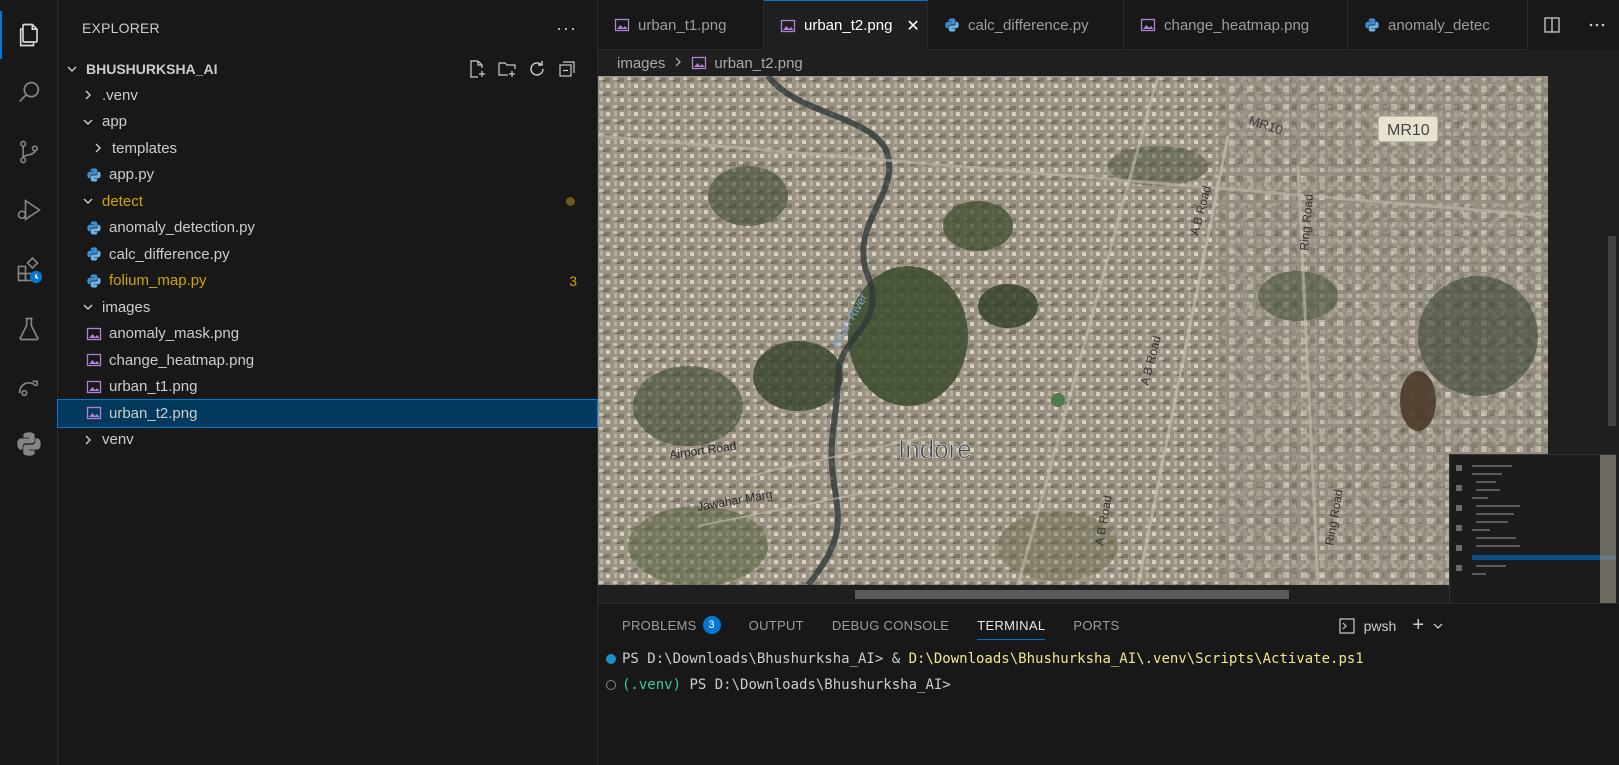  What do you see at coordinates (1347, 626) in the screenshot?
I see `terminal-shell-icon` at bounding box center [1347, 626].